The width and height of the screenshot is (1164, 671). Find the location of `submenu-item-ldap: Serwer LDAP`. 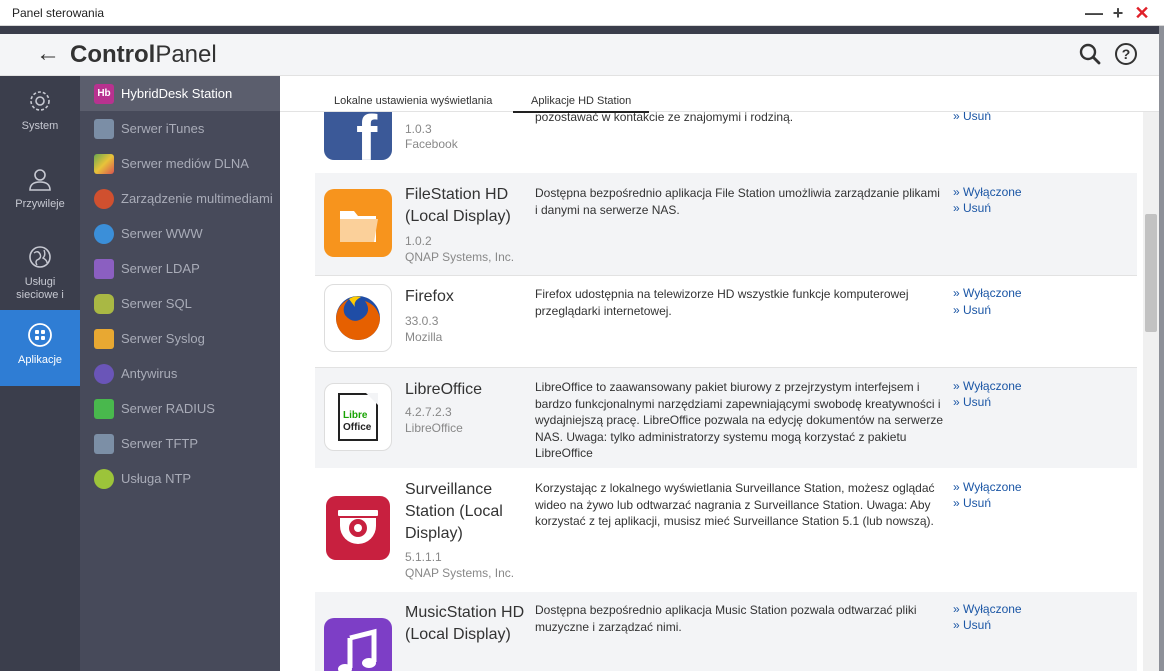

submenu-item-ldap: Serwer LDAP is located at coordinates (180, 268).